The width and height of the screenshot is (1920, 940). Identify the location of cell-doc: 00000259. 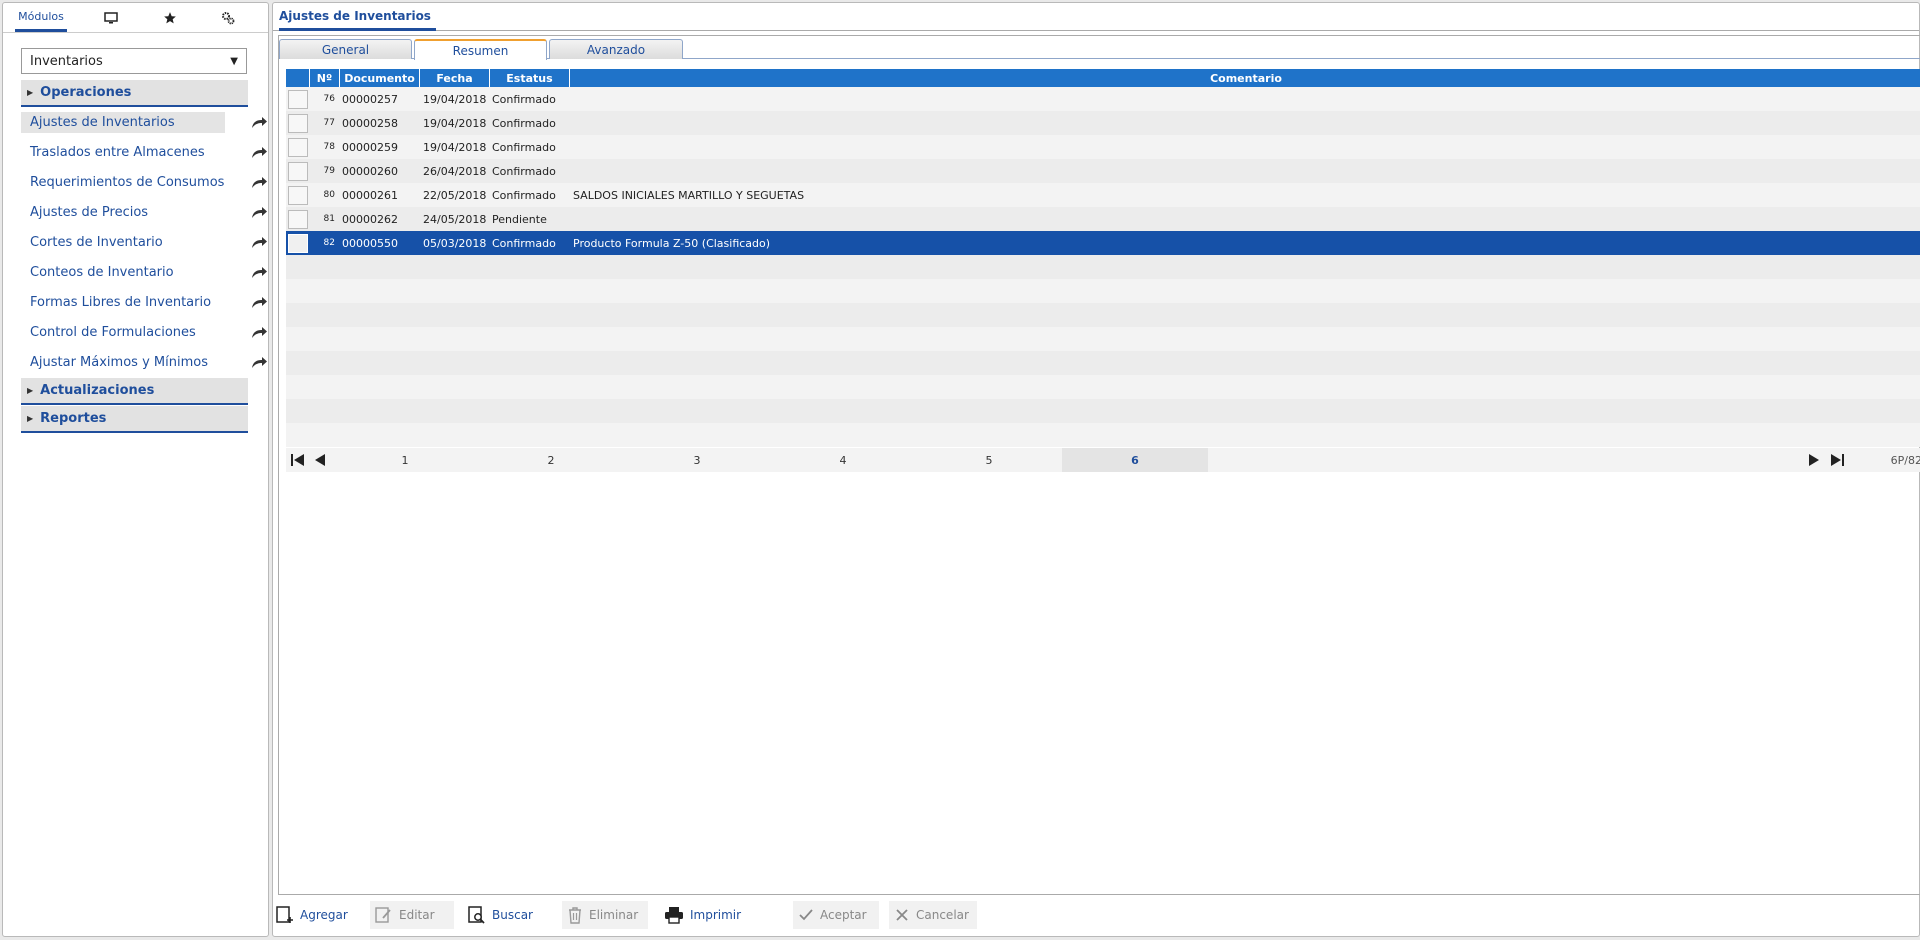
(370, 147).